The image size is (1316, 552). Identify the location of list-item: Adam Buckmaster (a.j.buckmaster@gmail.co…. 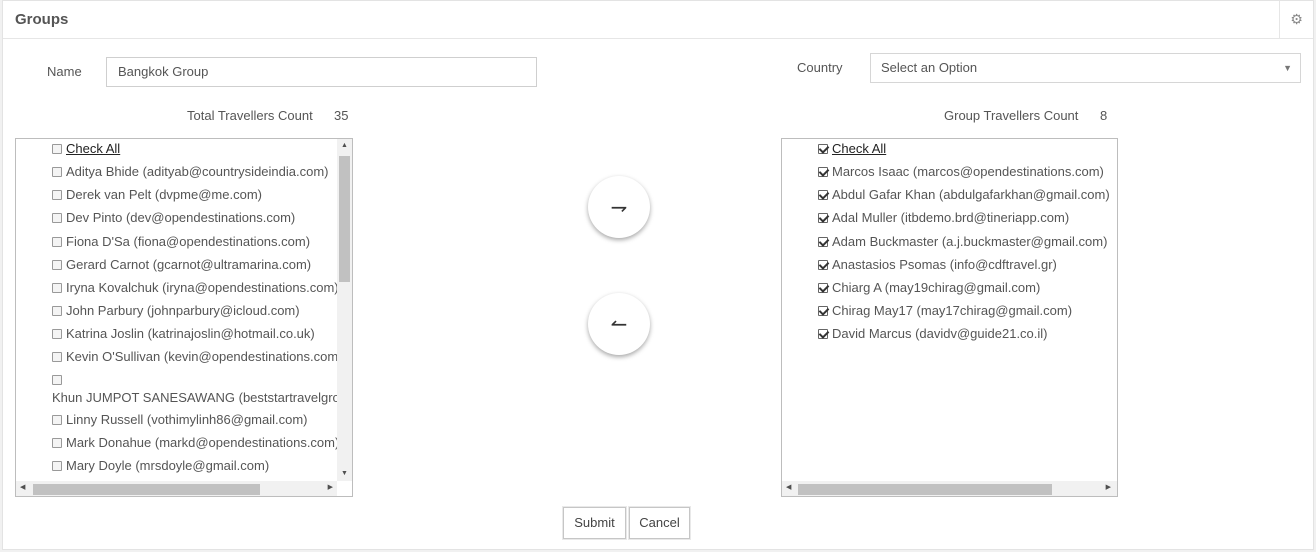
(962, 243).